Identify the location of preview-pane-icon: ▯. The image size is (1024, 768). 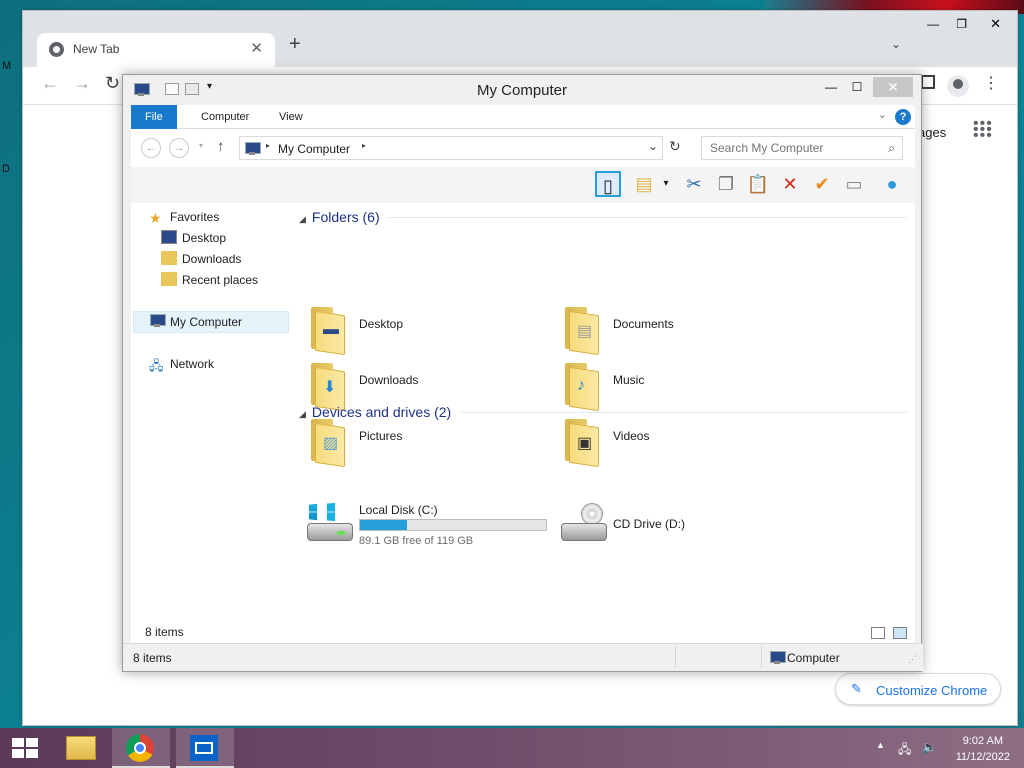
(608, 184).